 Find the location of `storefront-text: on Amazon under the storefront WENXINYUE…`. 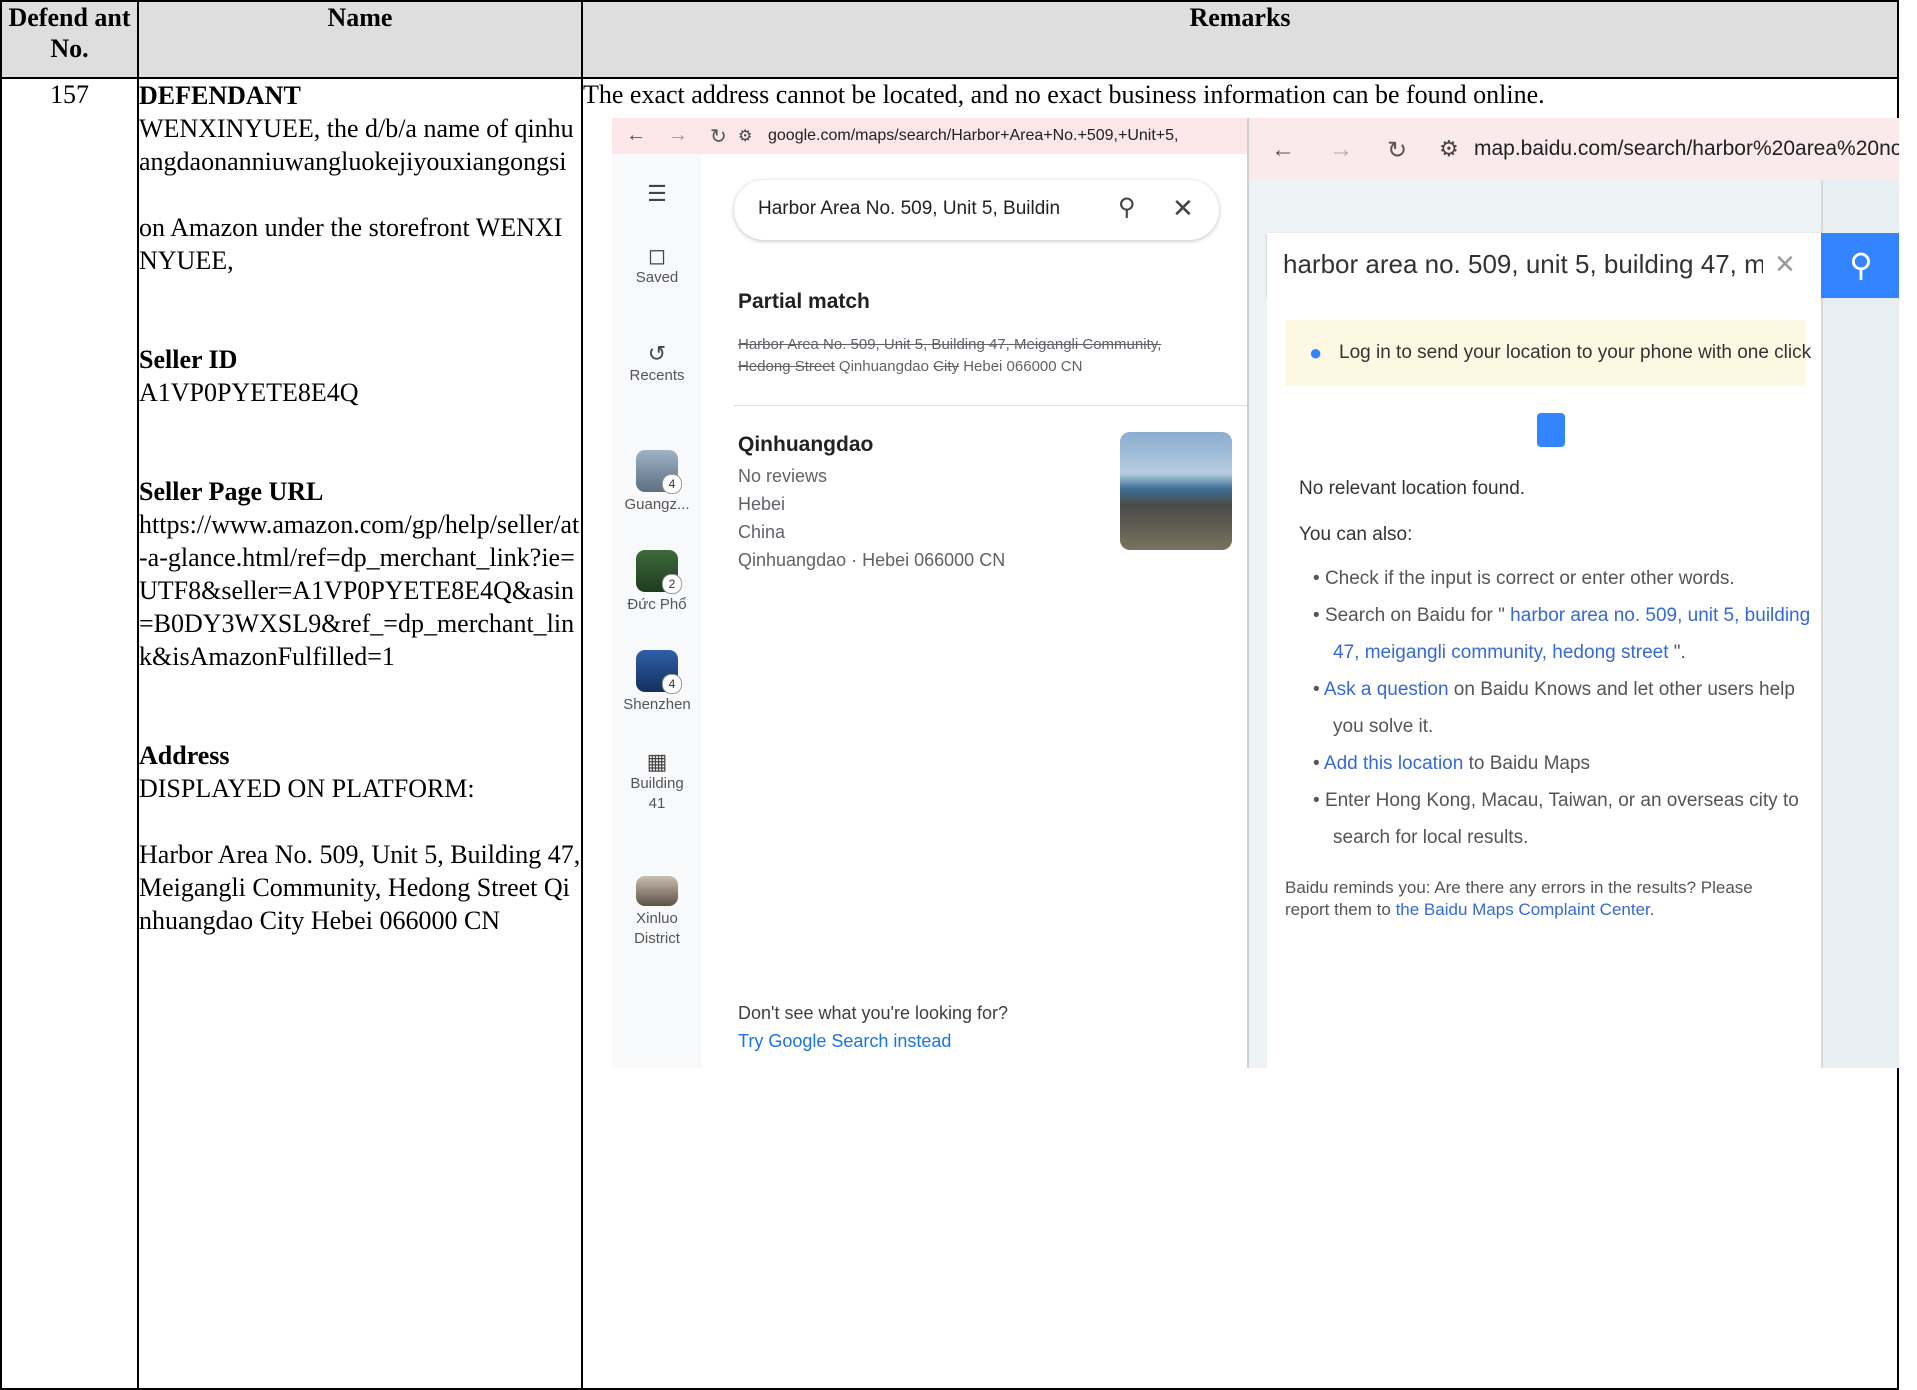

storefront-text: on Amazon under the storefront WENXINYUE… is located at coordinates (351, 244).